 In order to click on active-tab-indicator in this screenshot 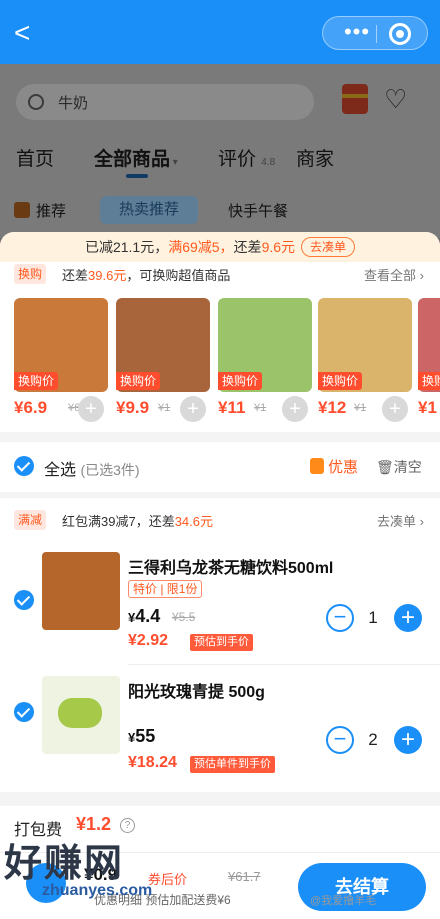, I will do `click(137, 176)`.